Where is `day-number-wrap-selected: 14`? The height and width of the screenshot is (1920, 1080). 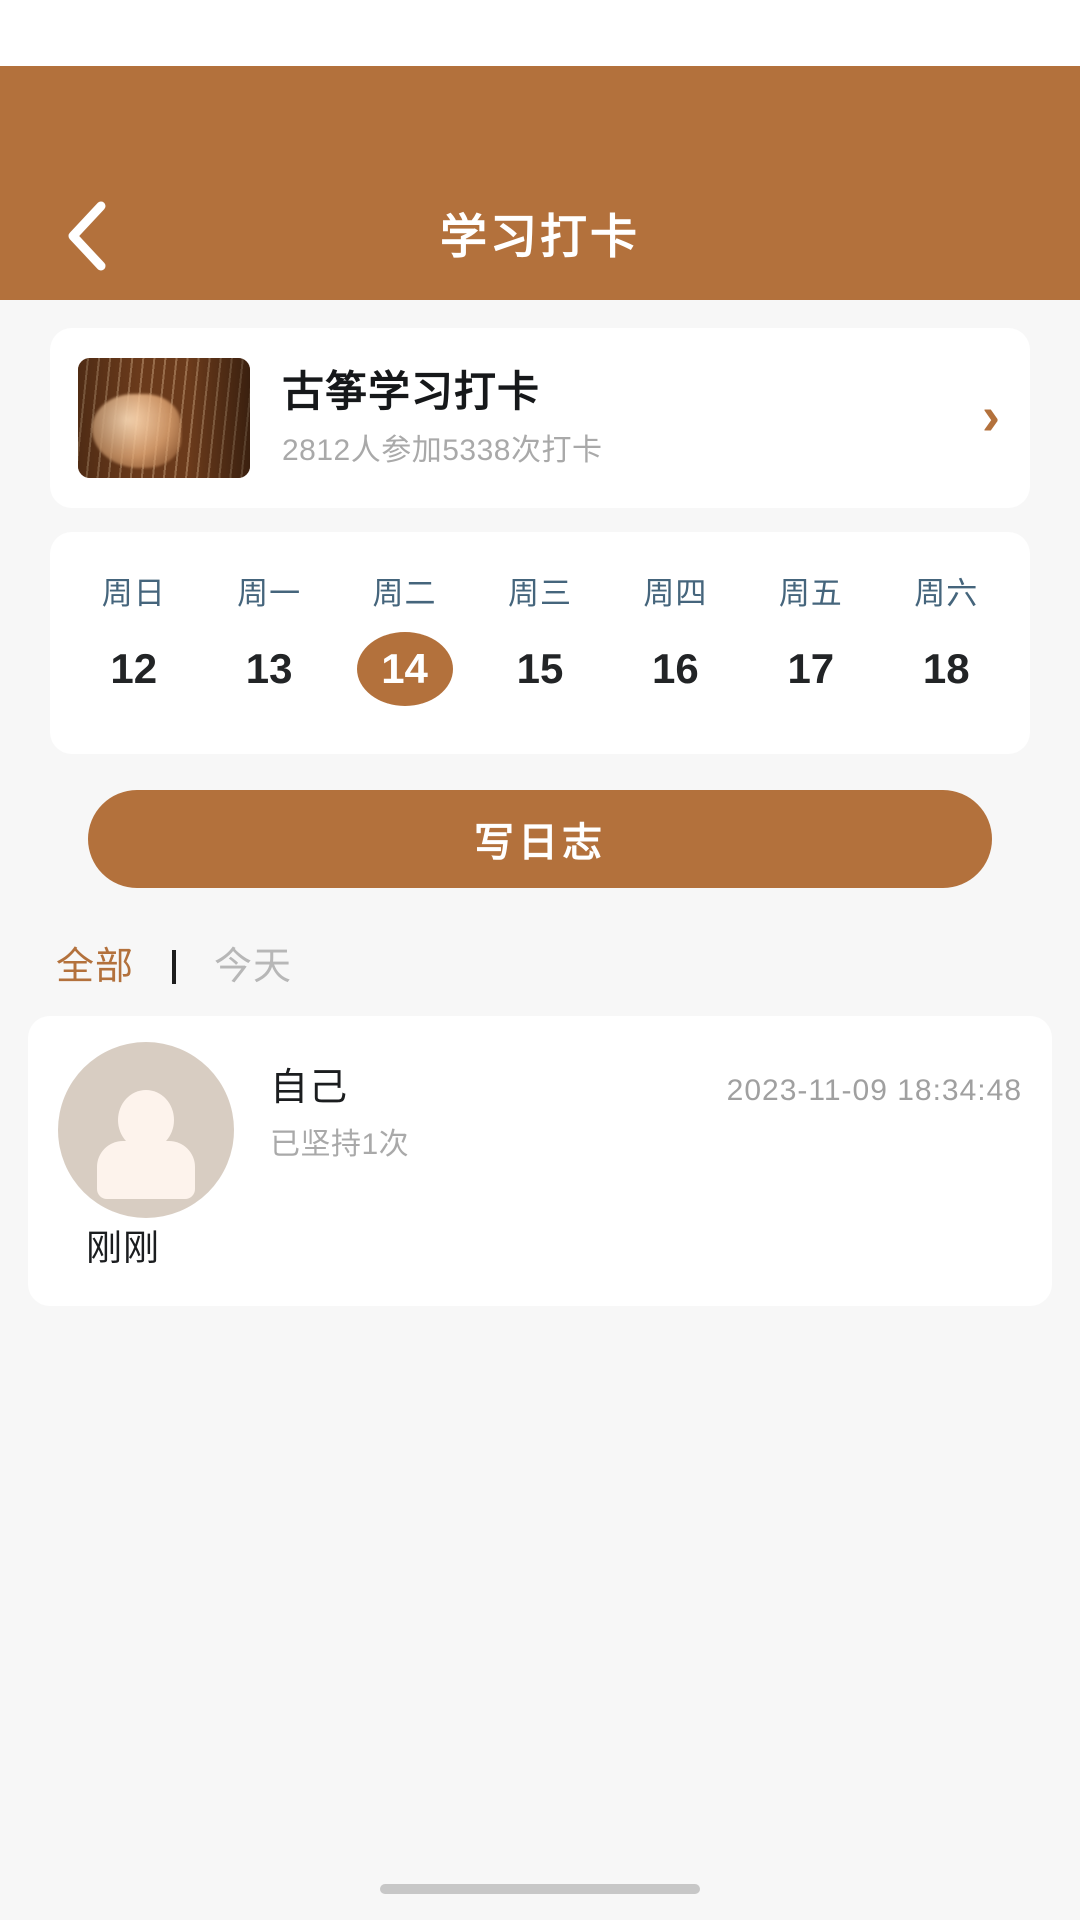 day-number-wrap-selected: 14 is located at coordinates (404, 669).